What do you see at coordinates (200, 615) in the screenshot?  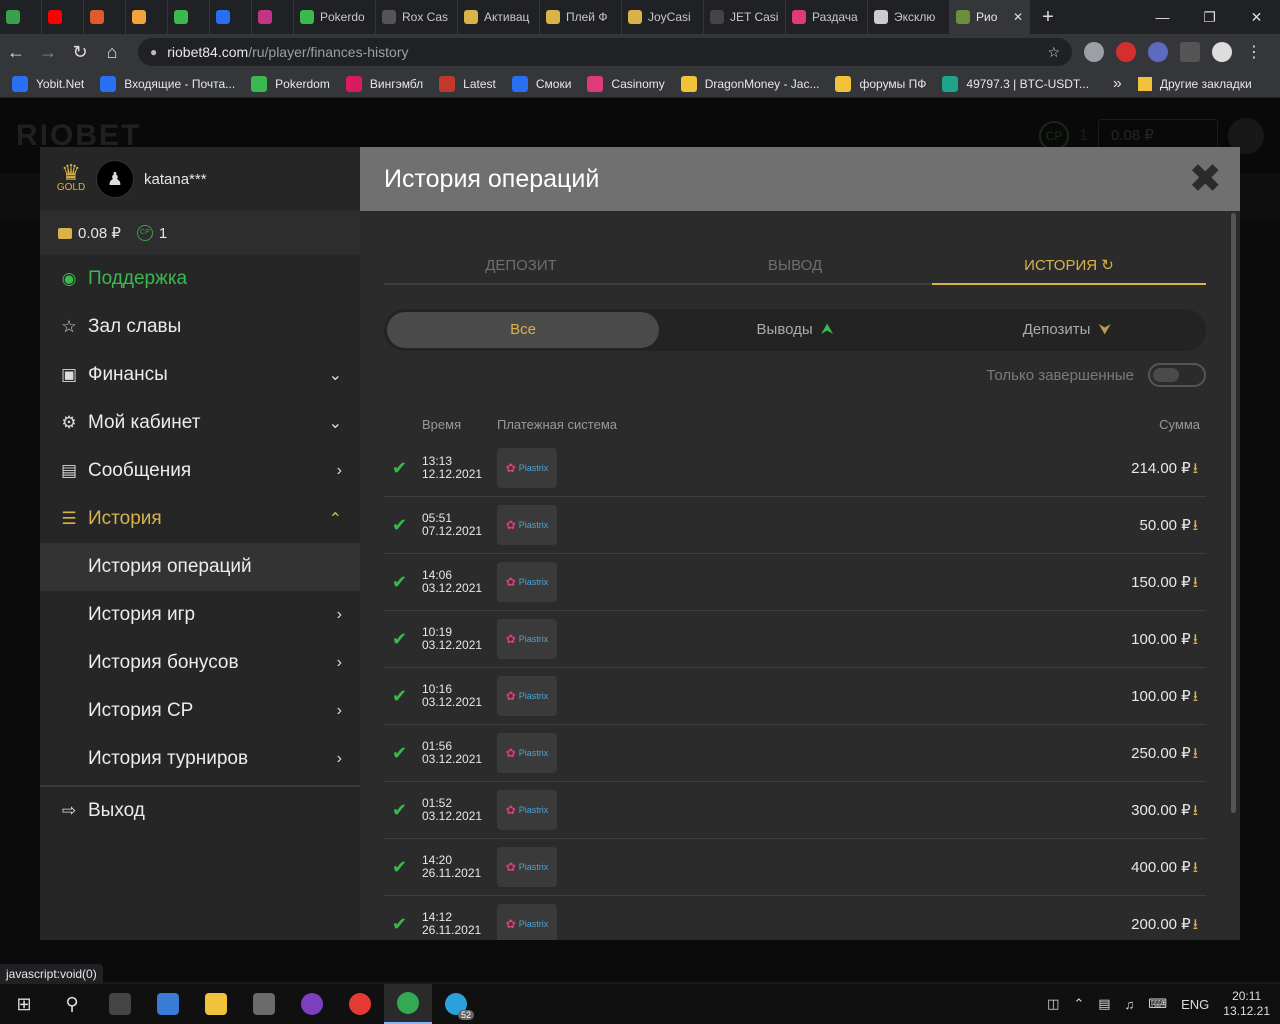 I see `sidebar-item-games-history: История игр ›` at bounding box center [200, 615].